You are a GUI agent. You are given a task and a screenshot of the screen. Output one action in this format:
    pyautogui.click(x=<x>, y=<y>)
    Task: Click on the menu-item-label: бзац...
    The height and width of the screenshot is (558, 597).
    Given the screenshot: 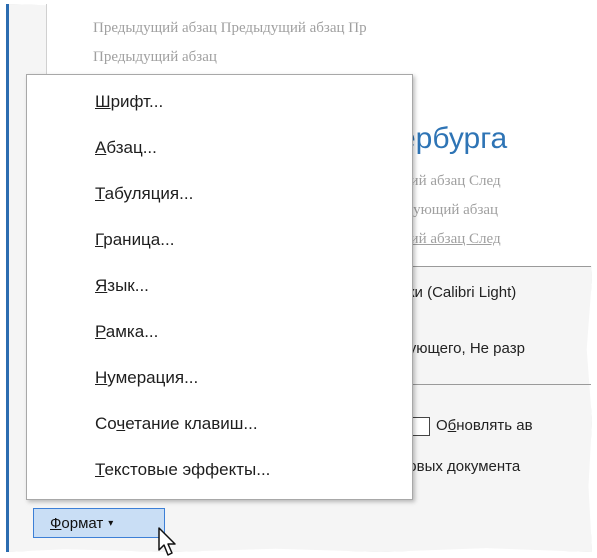 What is the action you would take?
    pyautogui.click(x=131, y=147)
    